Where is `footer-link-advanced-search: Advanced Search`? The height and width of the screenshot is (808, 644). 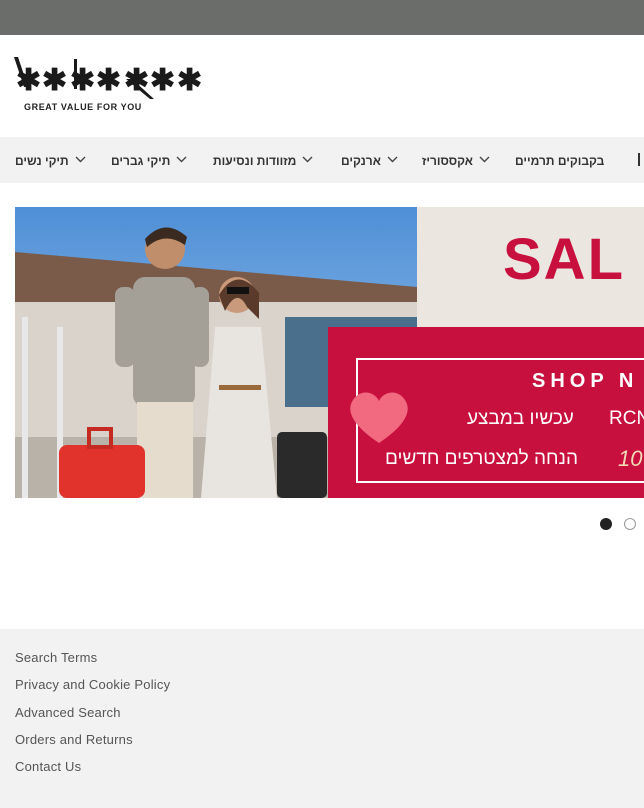 footer-link-advanced-search: Advanced Search is located at coordinates (92, 718).